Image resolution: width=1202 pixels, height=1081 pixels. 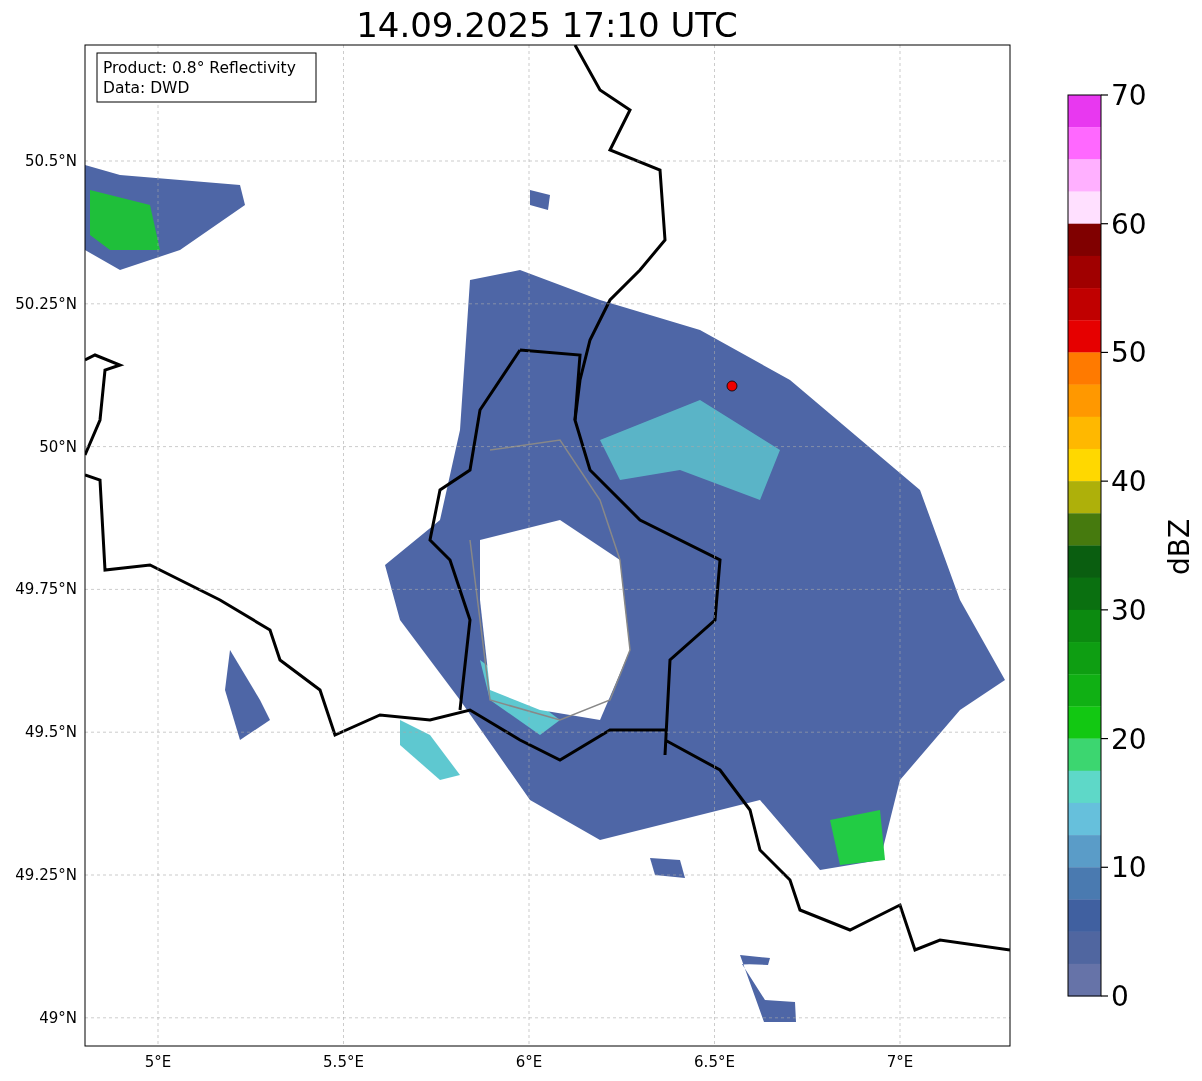 What do you see at coordinates (58, 446) in the screenshot?
I see `axis-tick-label: 50°N` at bounding box center [58, 446].